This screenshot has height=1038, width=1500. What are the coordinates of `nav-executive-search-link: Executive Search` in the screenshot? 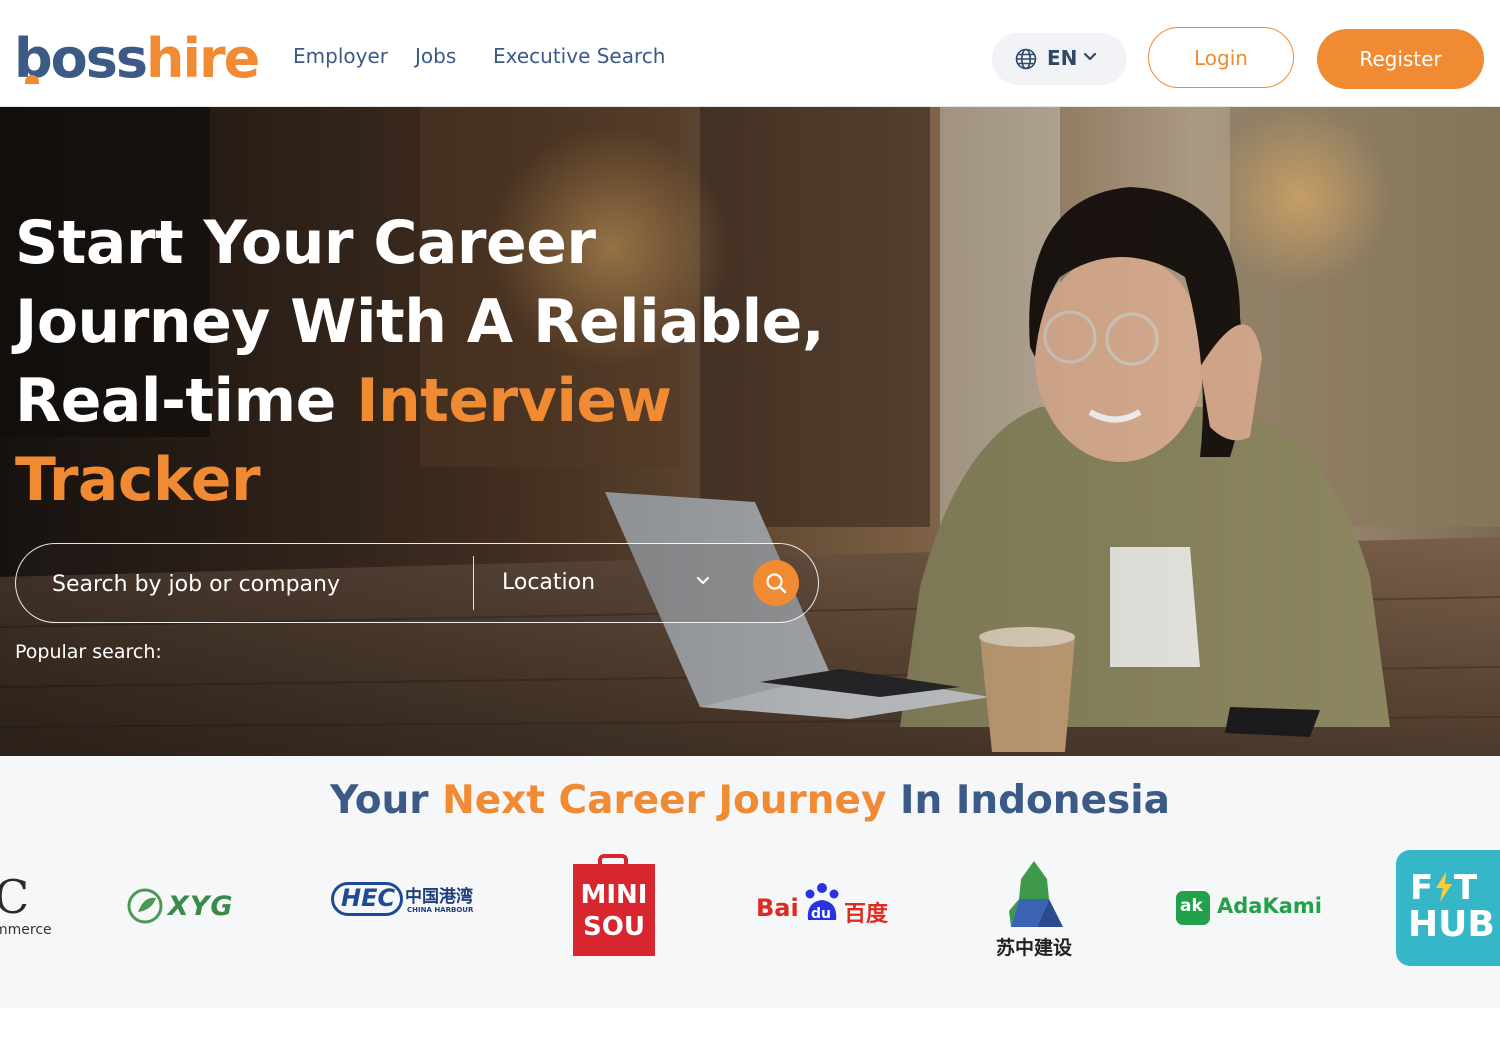 It's located at (579, 56).